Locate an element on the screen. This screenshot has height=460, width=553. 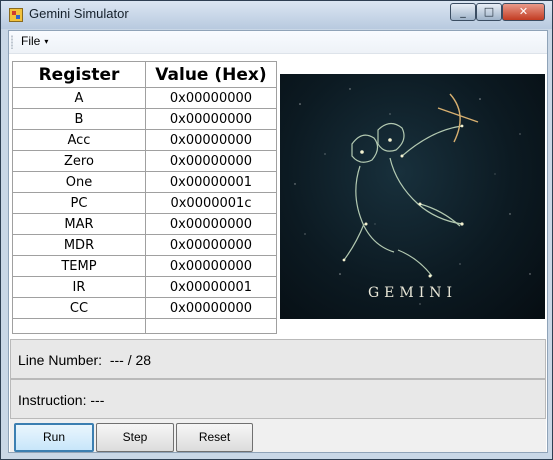
table-row: Acc 0x00000000 is located at coordinates (145, 140).